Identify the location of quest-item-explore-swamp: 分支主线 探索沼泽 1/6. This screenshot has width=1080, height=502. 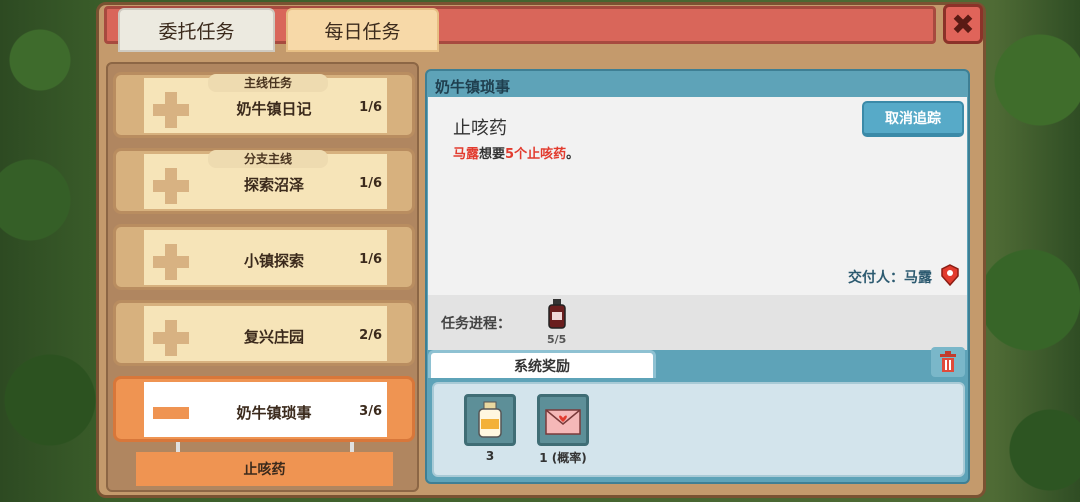
(264, 181).